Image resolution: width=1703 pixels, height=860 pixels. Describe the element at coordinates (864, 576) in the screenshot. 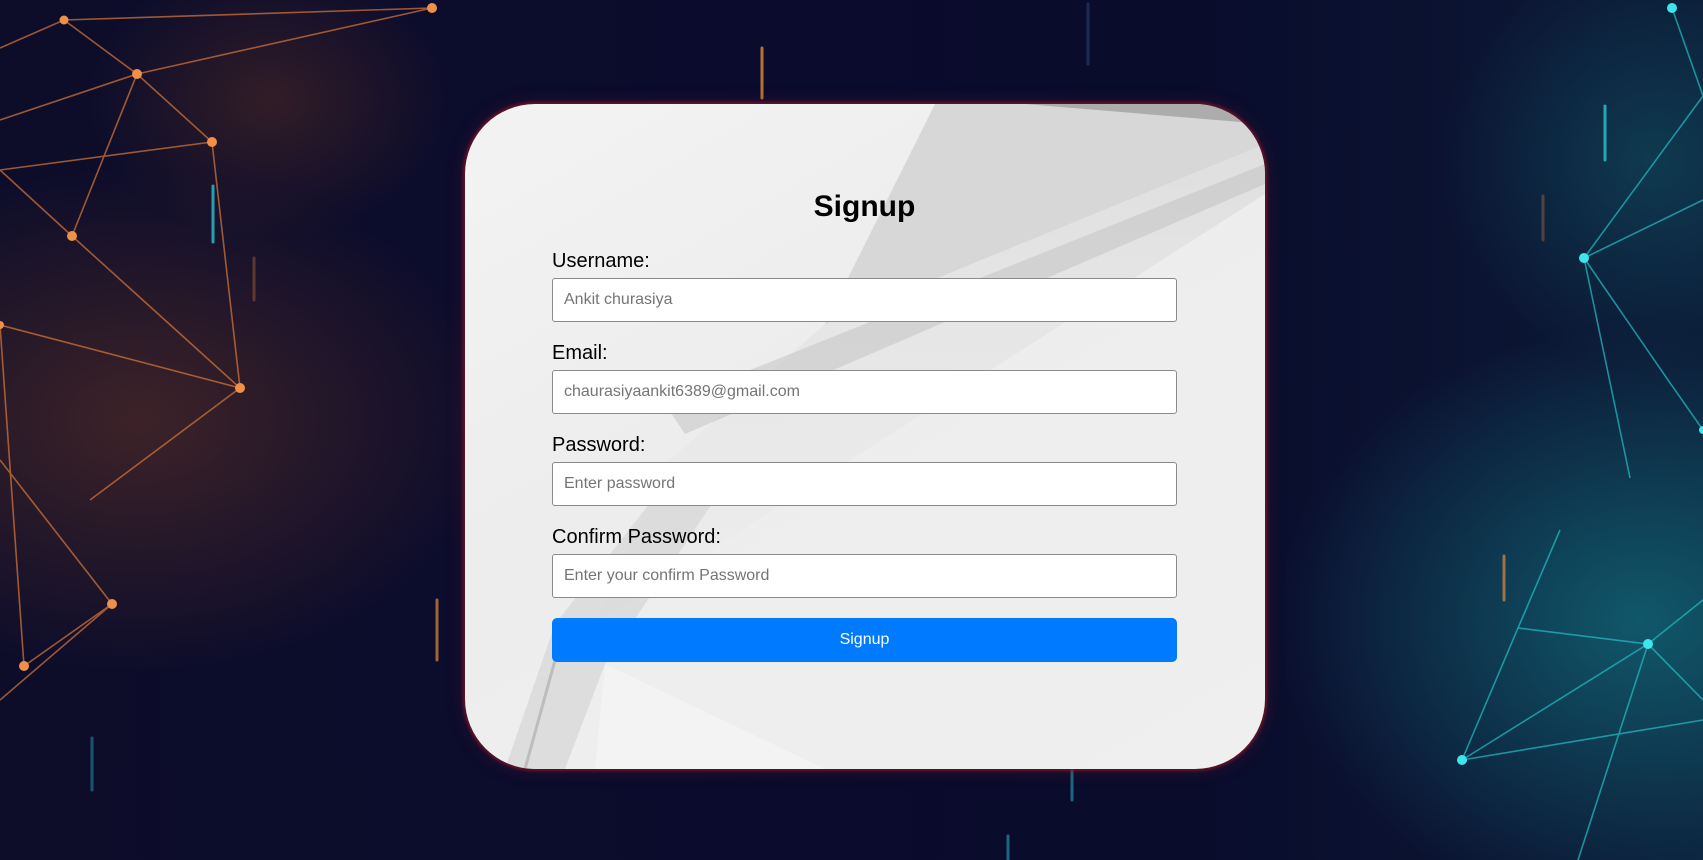

I see `confirm-password-input` at that location.